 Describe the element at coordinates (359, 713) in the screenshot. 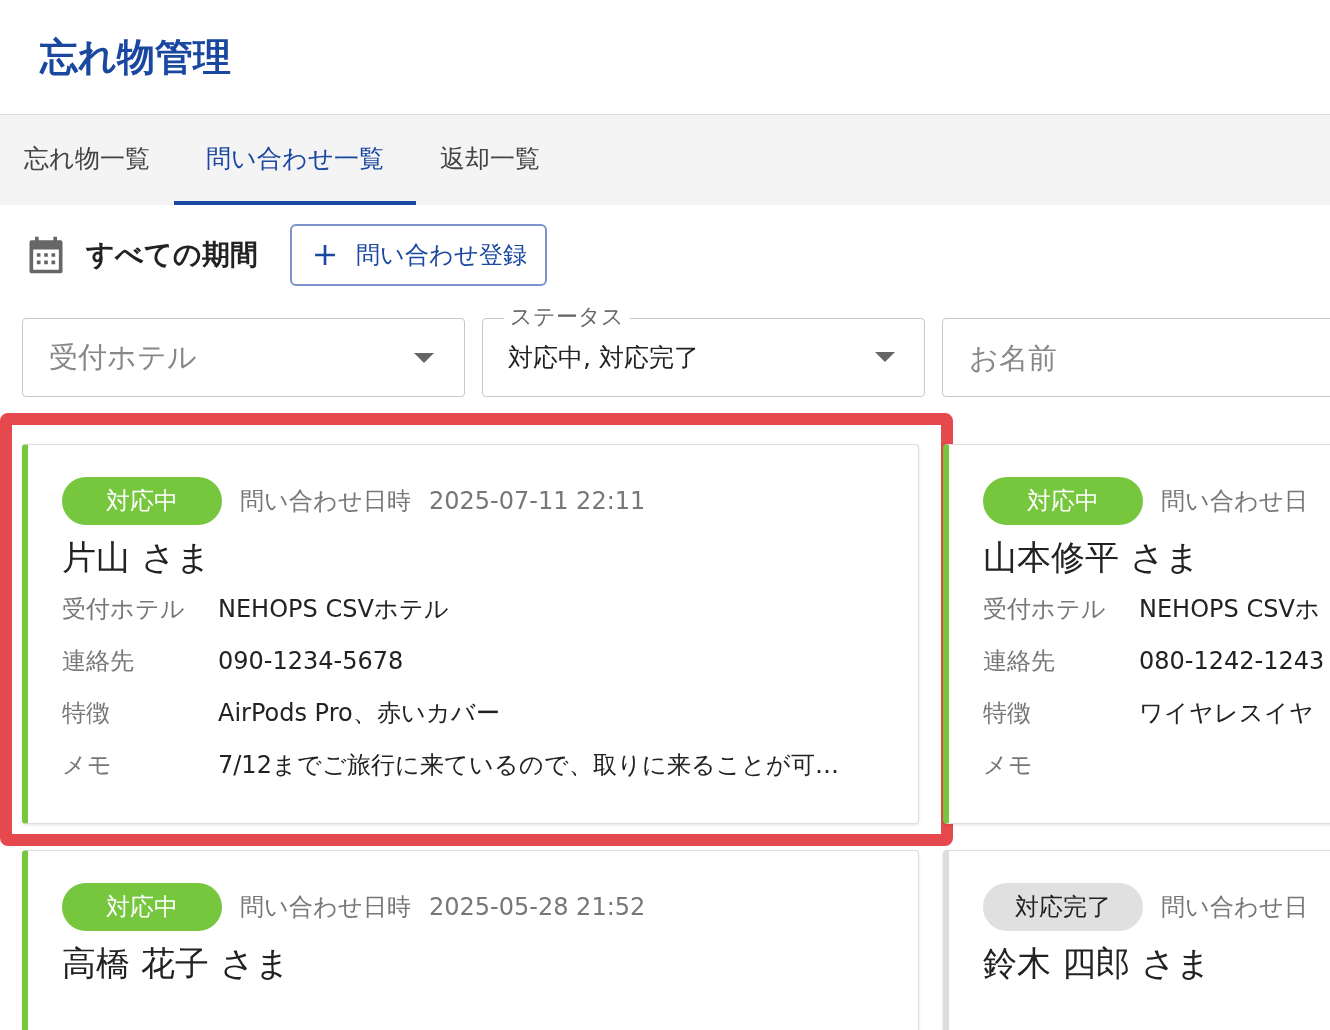

I see `field-value: AirPods Pro、赤いカバー` at that location.